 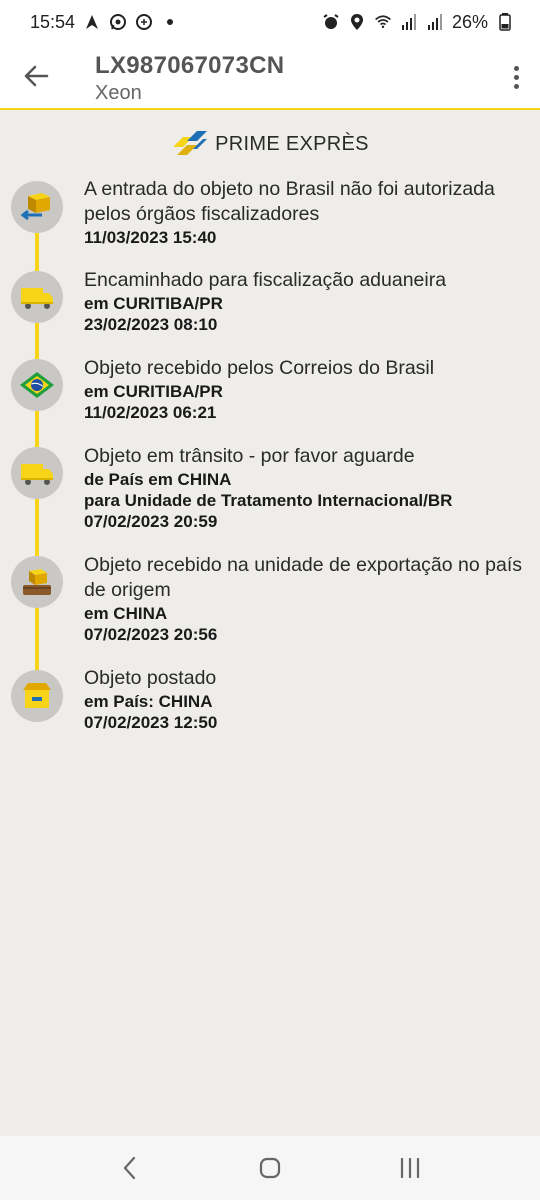 I want to click on chevron-left-icon, so click(x=129, y=1168).